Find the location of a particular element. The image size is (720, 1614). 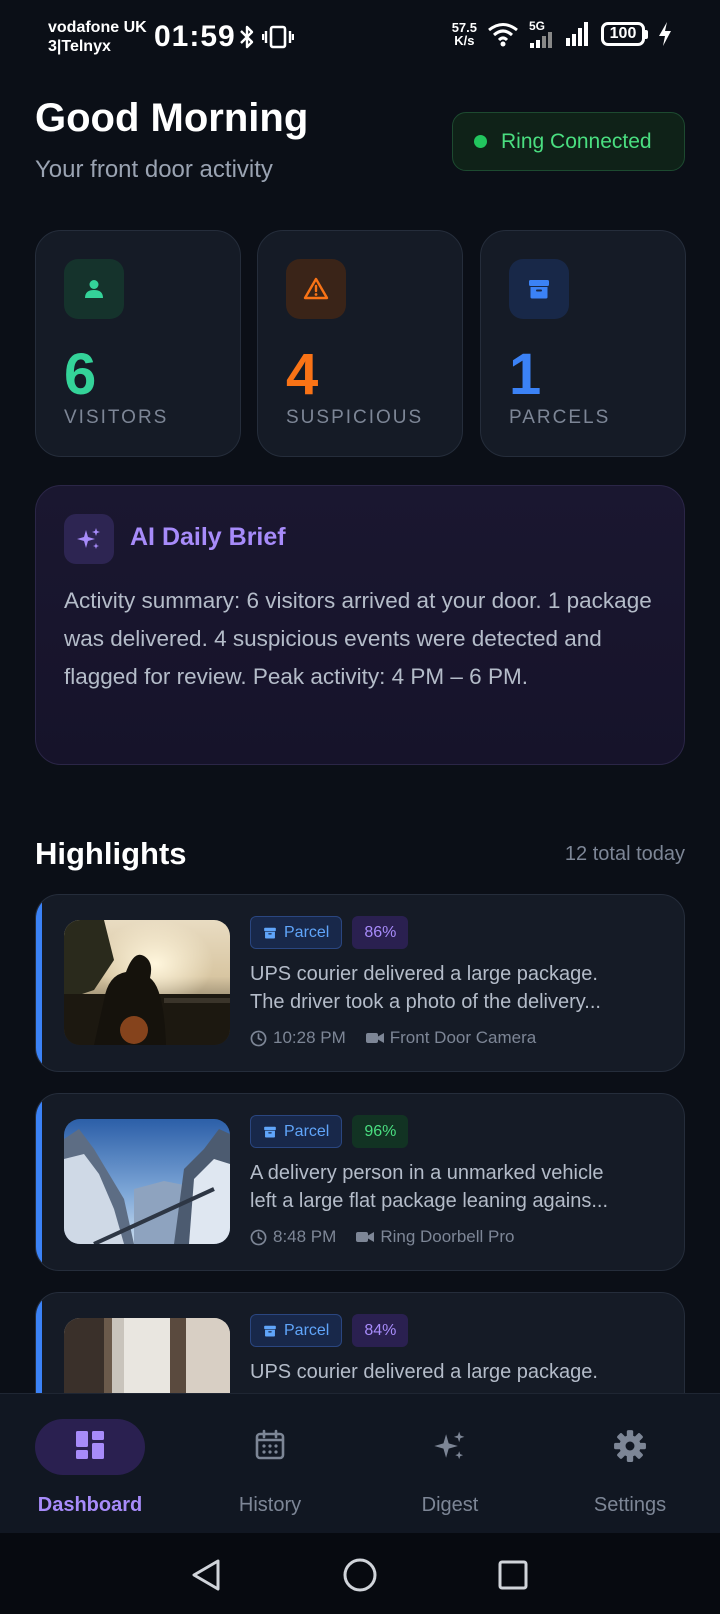

status-dot-icon is located at coordinates (480, 141).